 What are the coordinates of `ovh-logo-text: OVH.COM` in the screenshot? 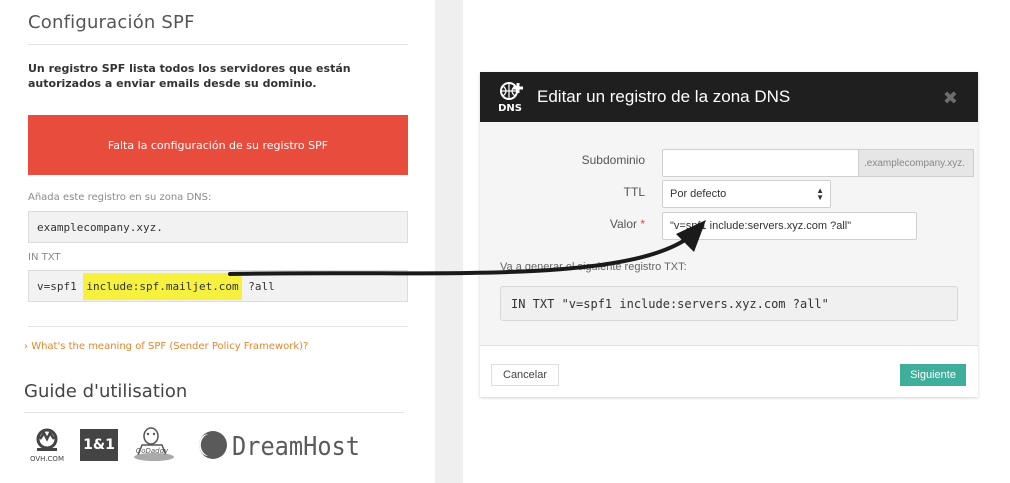 It's located at (47, 459).